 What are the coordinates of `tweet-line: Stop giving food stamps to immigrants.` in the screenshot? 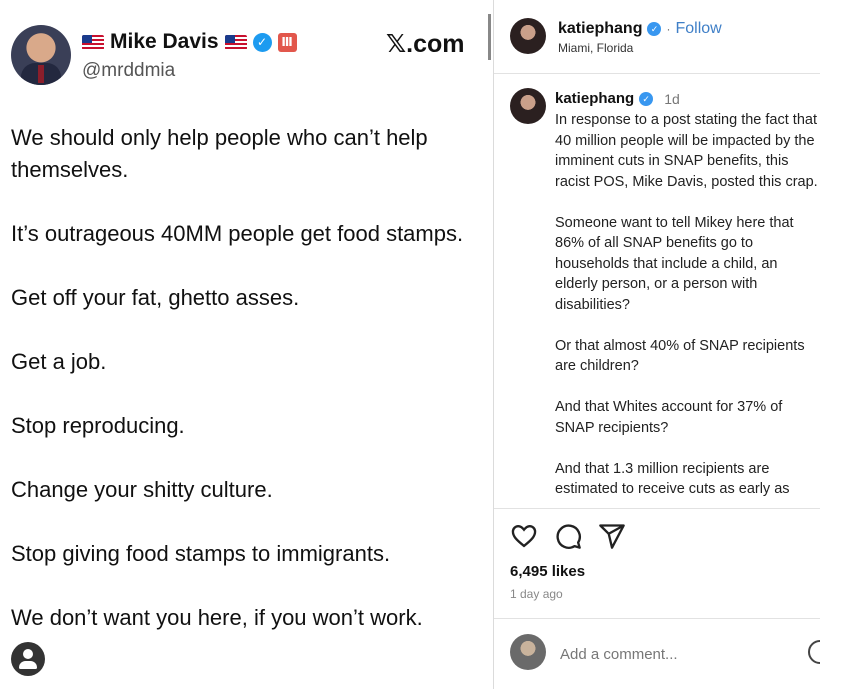 It's located at (201, 553).